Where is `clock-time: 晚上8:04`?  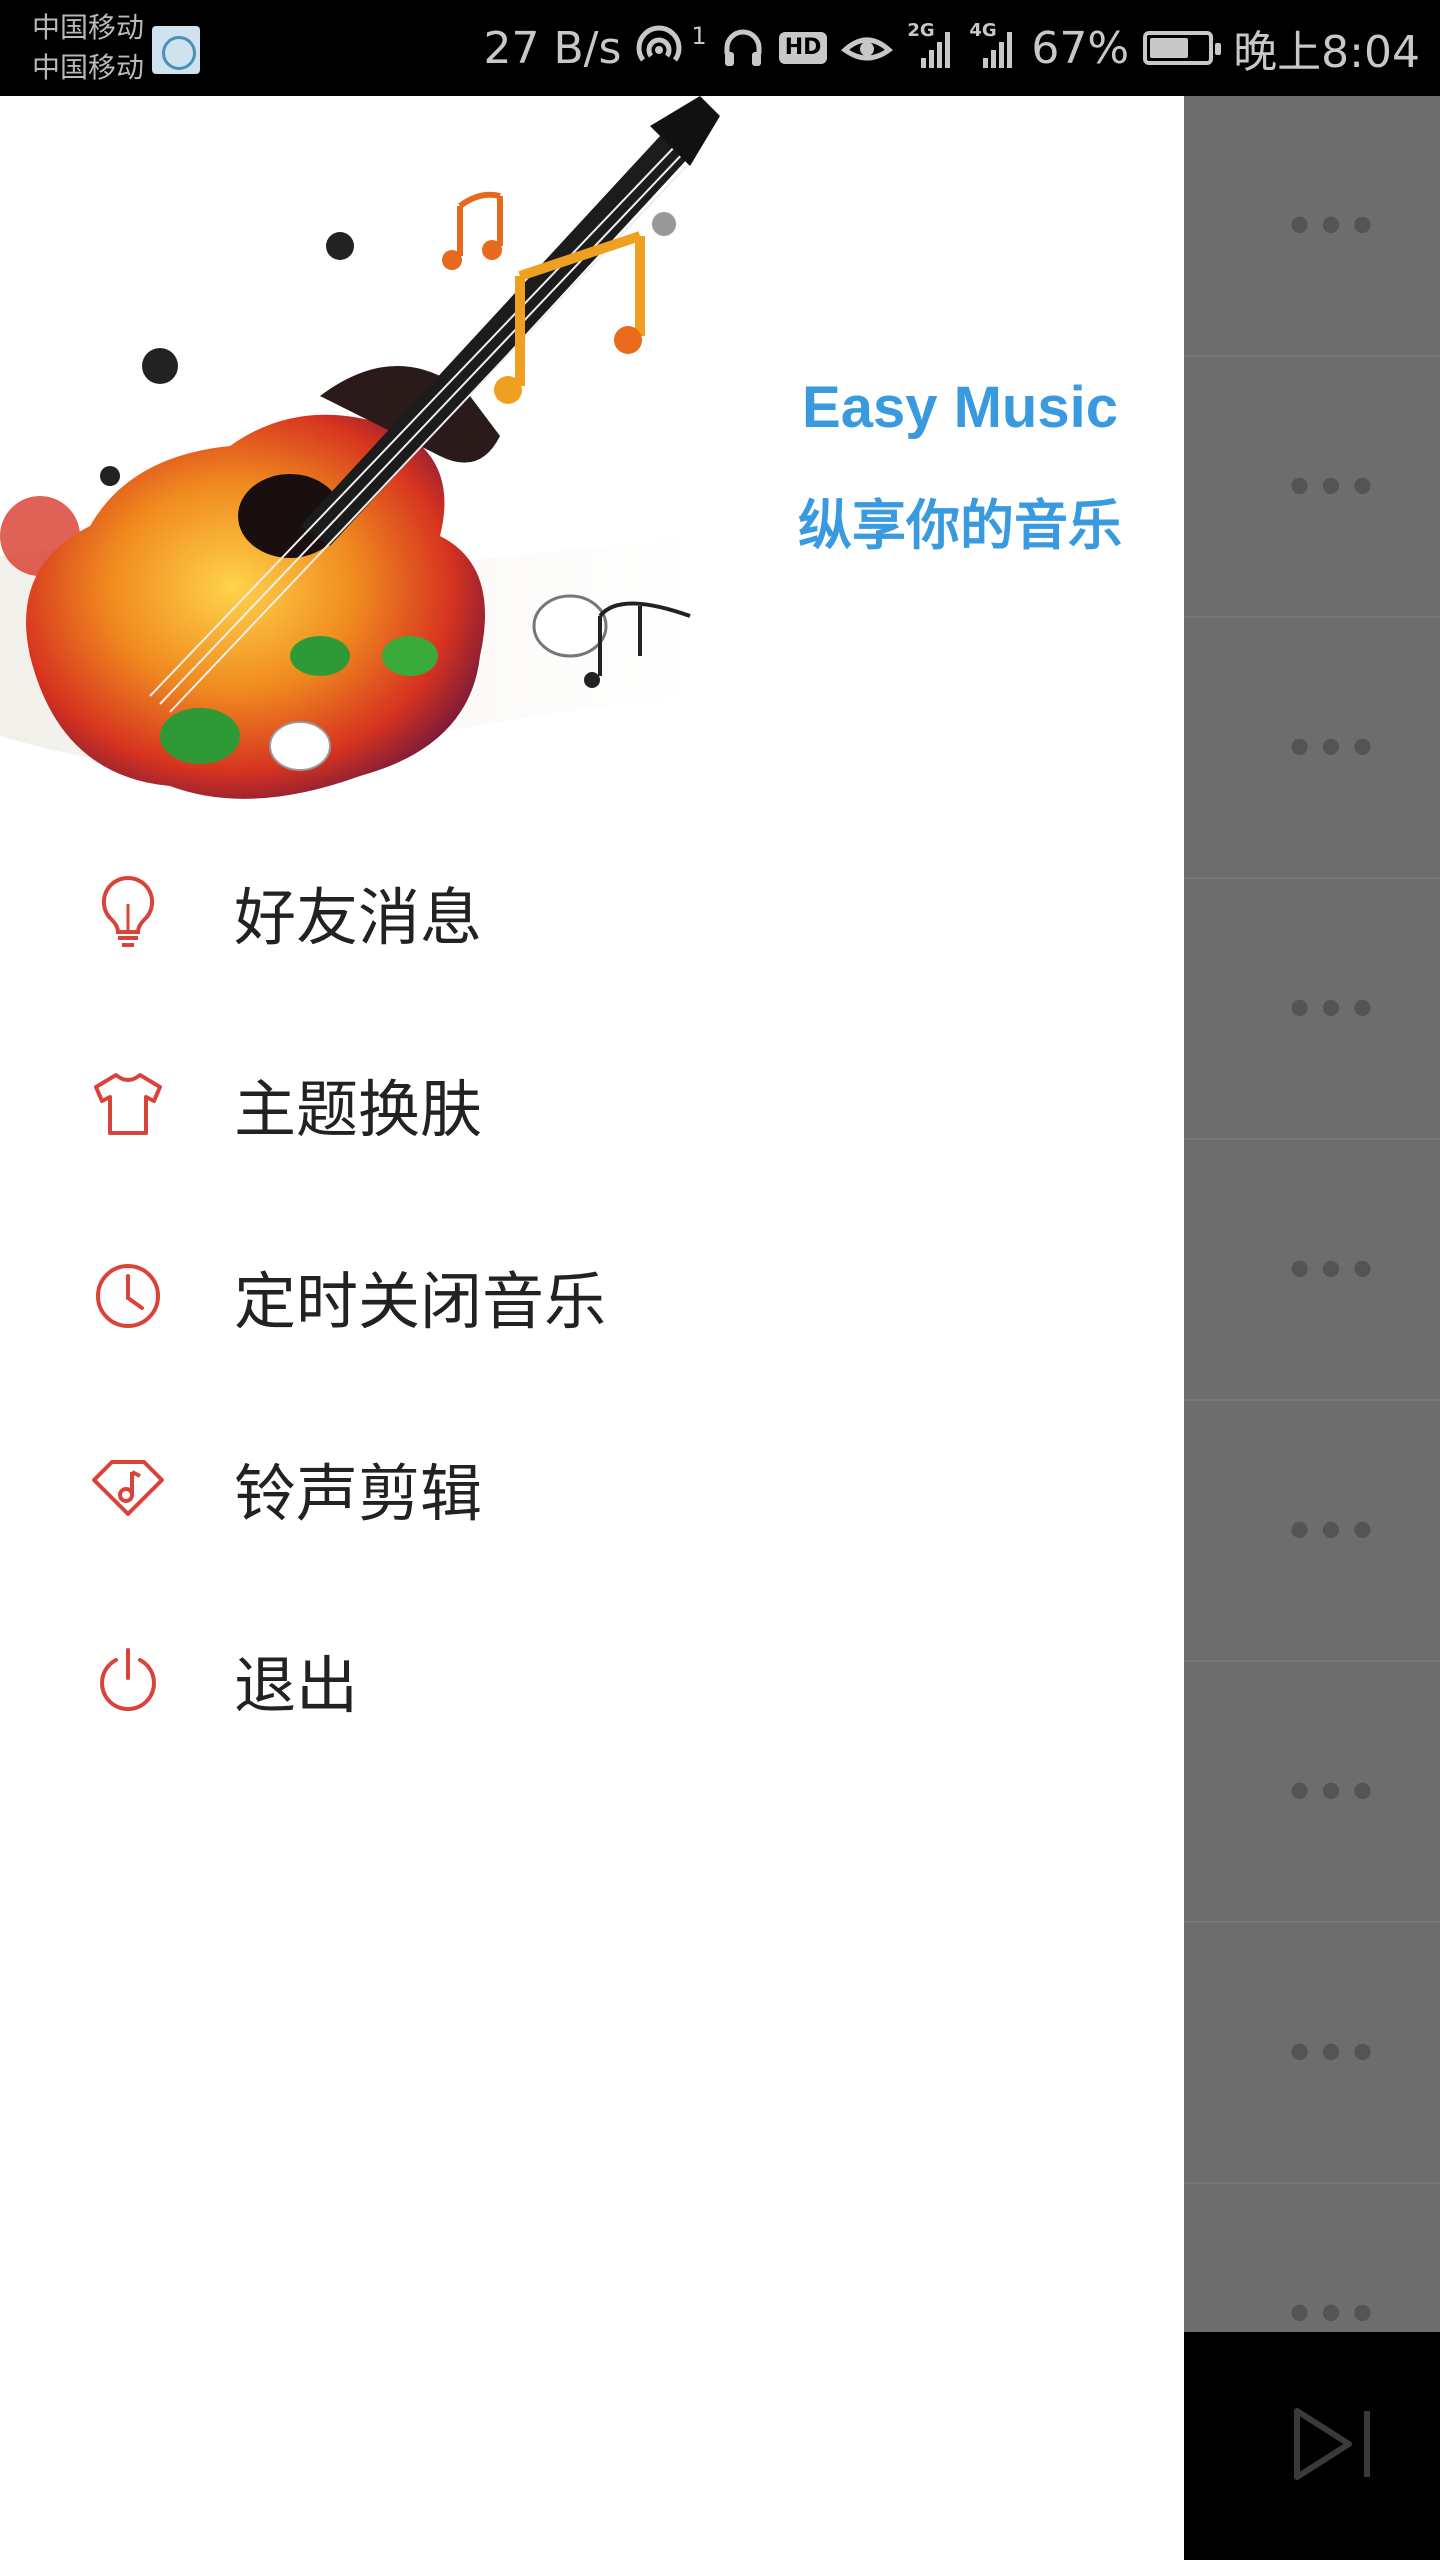 clock-time: 晚上8:04 is located at coordinates (1326, 52).